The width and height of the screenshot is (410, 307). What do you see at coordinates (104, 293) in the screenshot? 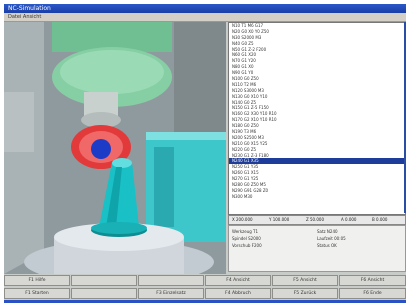
I see `softkey-f2-bottom` at bounding box center [104, 293].